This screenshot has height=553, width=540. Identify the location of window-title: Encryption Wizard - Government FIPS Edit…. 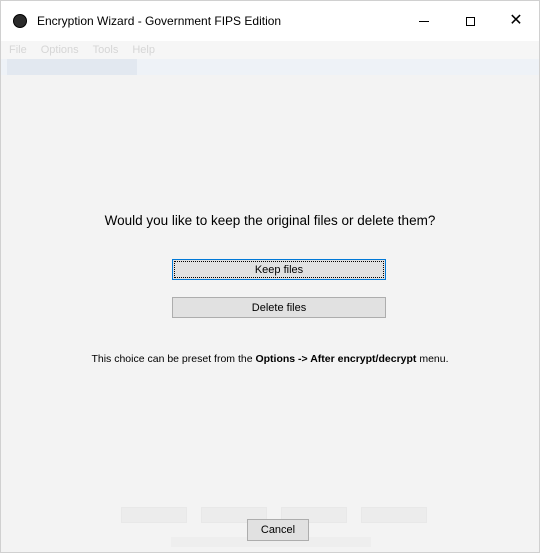
(159, 21).